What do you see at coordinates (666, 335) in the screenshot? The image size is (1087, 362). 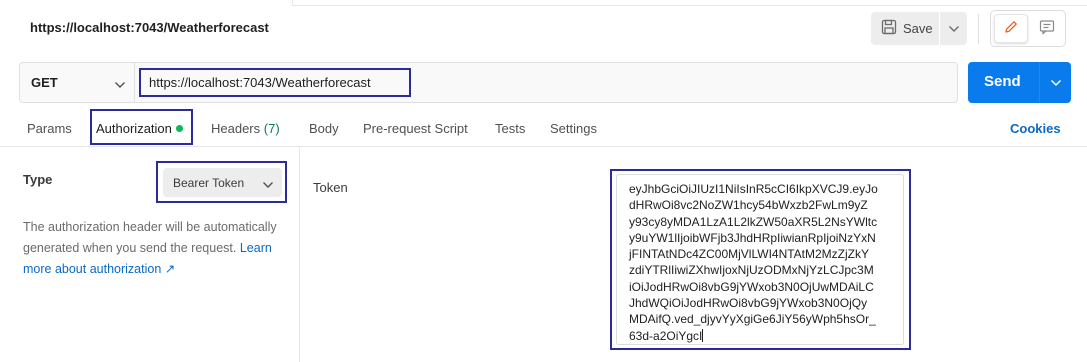 I see `token-line: 63d-a2OiYgcI` at bounding box center [666, 335].